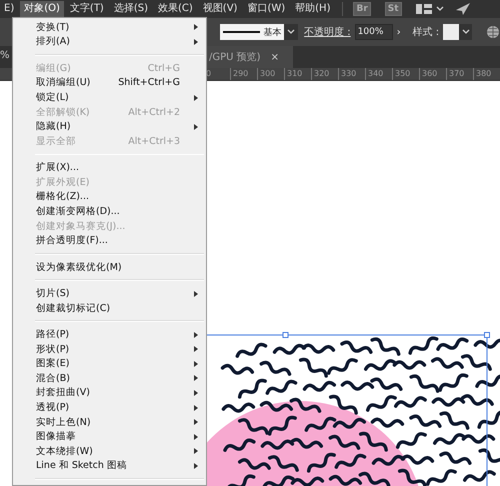  Describe the element at coordinates (373, 32) in the screenshot. I see `opacity-field: 100%` at that location.